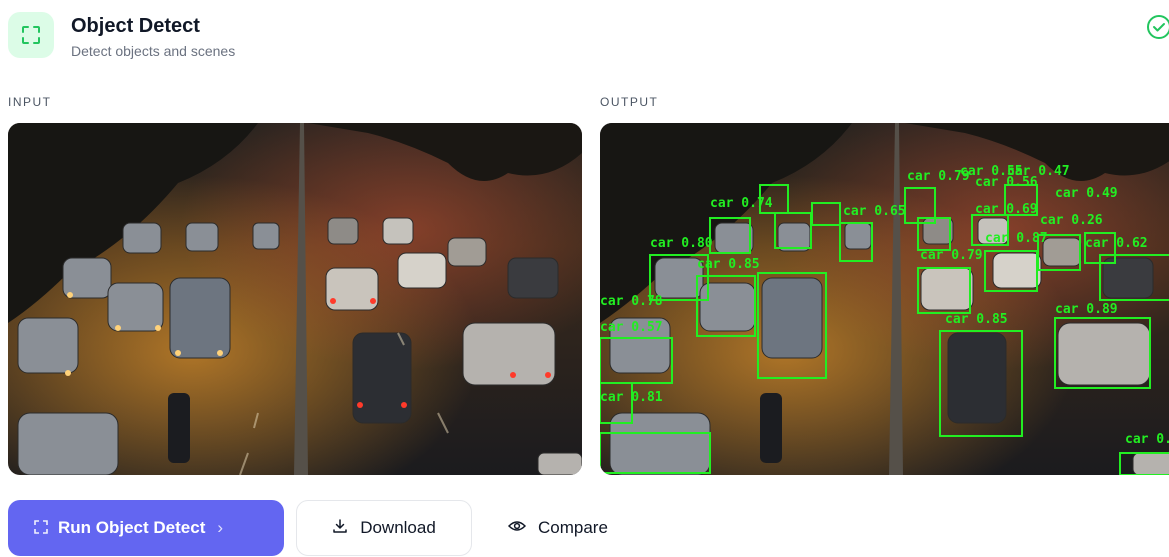  What do you see at coordinates (631, 301) in the screenshot?
I see `detection-label: car 0.78` at bounding box center [631, 301].